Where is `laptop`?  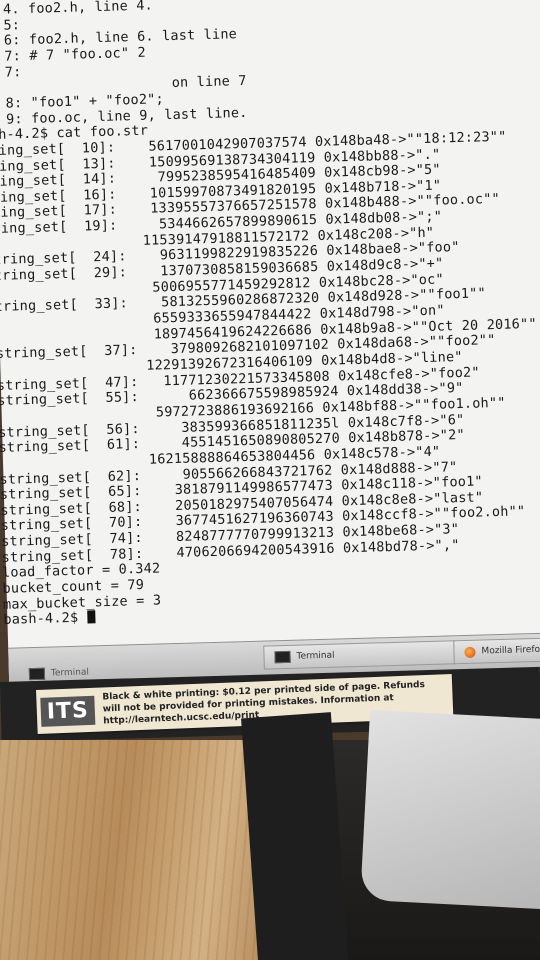
laptop is located at coordinates (450, 810).